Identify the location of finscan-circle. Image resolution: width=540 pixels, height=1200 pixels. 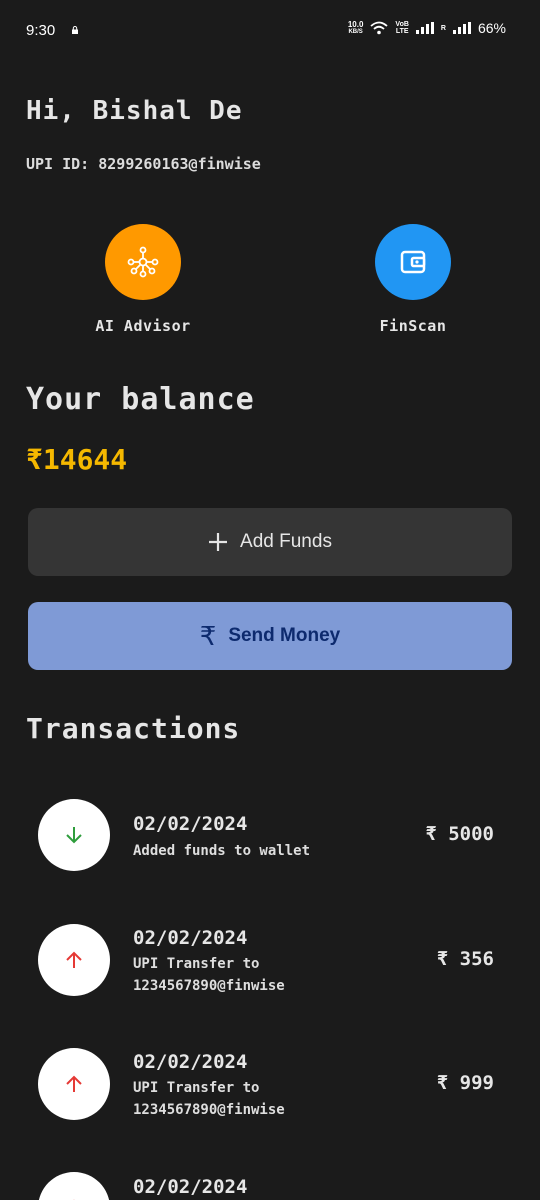
(413, 262).